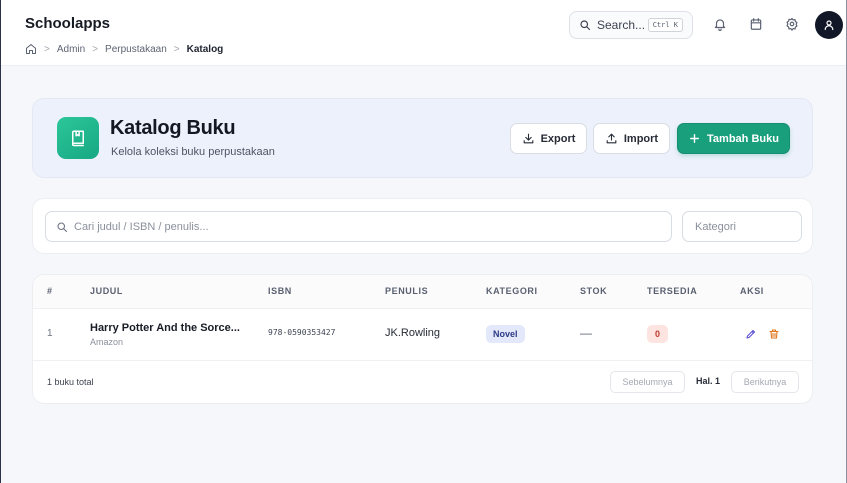  I want to click on edit-pencil-icon, so click(751, 334).